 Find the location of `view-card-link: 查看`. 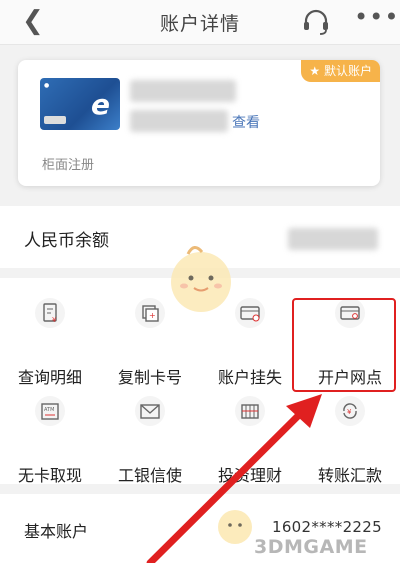

view-card-link: 查看 is located at coordinates (246, 122).